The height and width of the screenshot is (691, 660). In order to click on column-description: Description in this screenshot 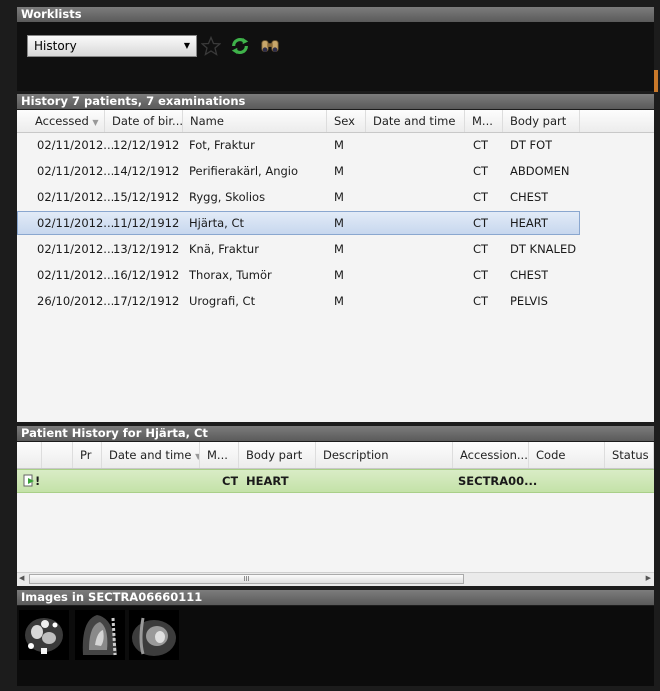, I will do `click(385, 455)`.